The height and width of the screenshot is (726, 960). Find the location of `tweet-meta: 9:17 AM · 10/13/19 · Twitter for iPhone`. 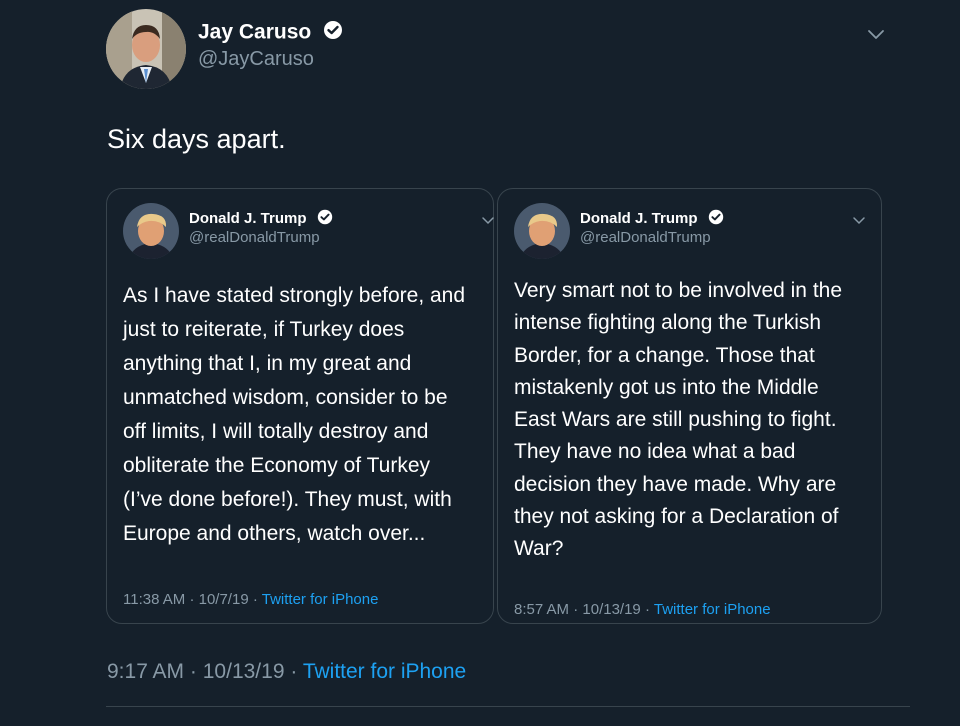

tweet-meta: 9:17 AM · 10/13/19 · Twitter for iPhone is located at coordinates (286, 672).